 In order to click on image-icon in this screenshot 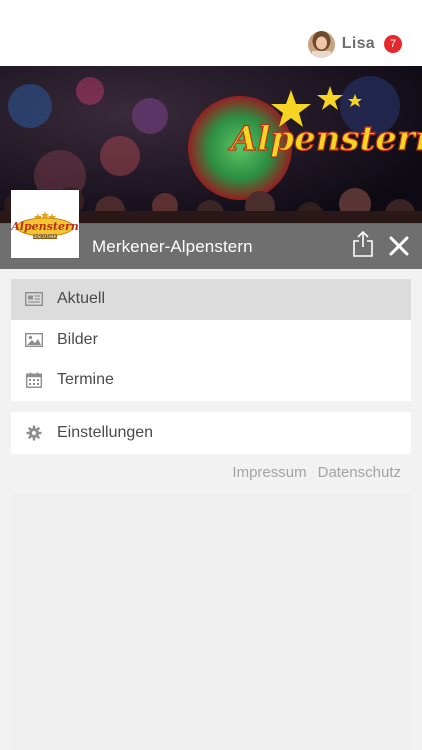, I will do `click(34, 340)`.